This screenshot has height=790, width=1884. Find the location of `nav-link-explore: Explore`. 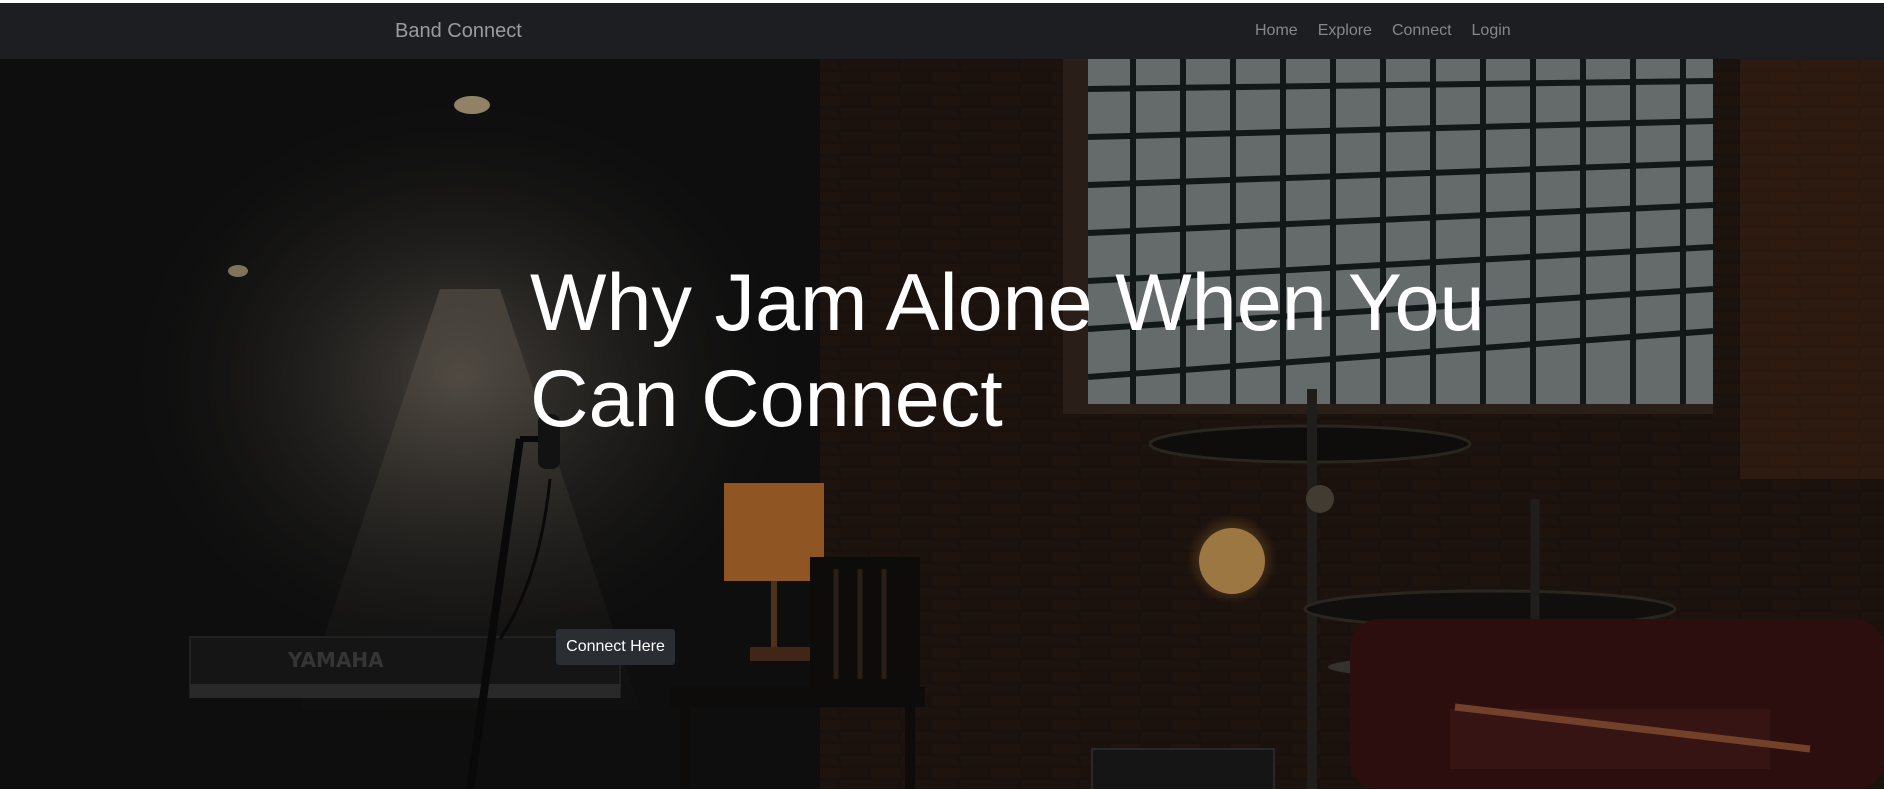

nav-link-explore: Explore is located at coordinates (1345, 31).